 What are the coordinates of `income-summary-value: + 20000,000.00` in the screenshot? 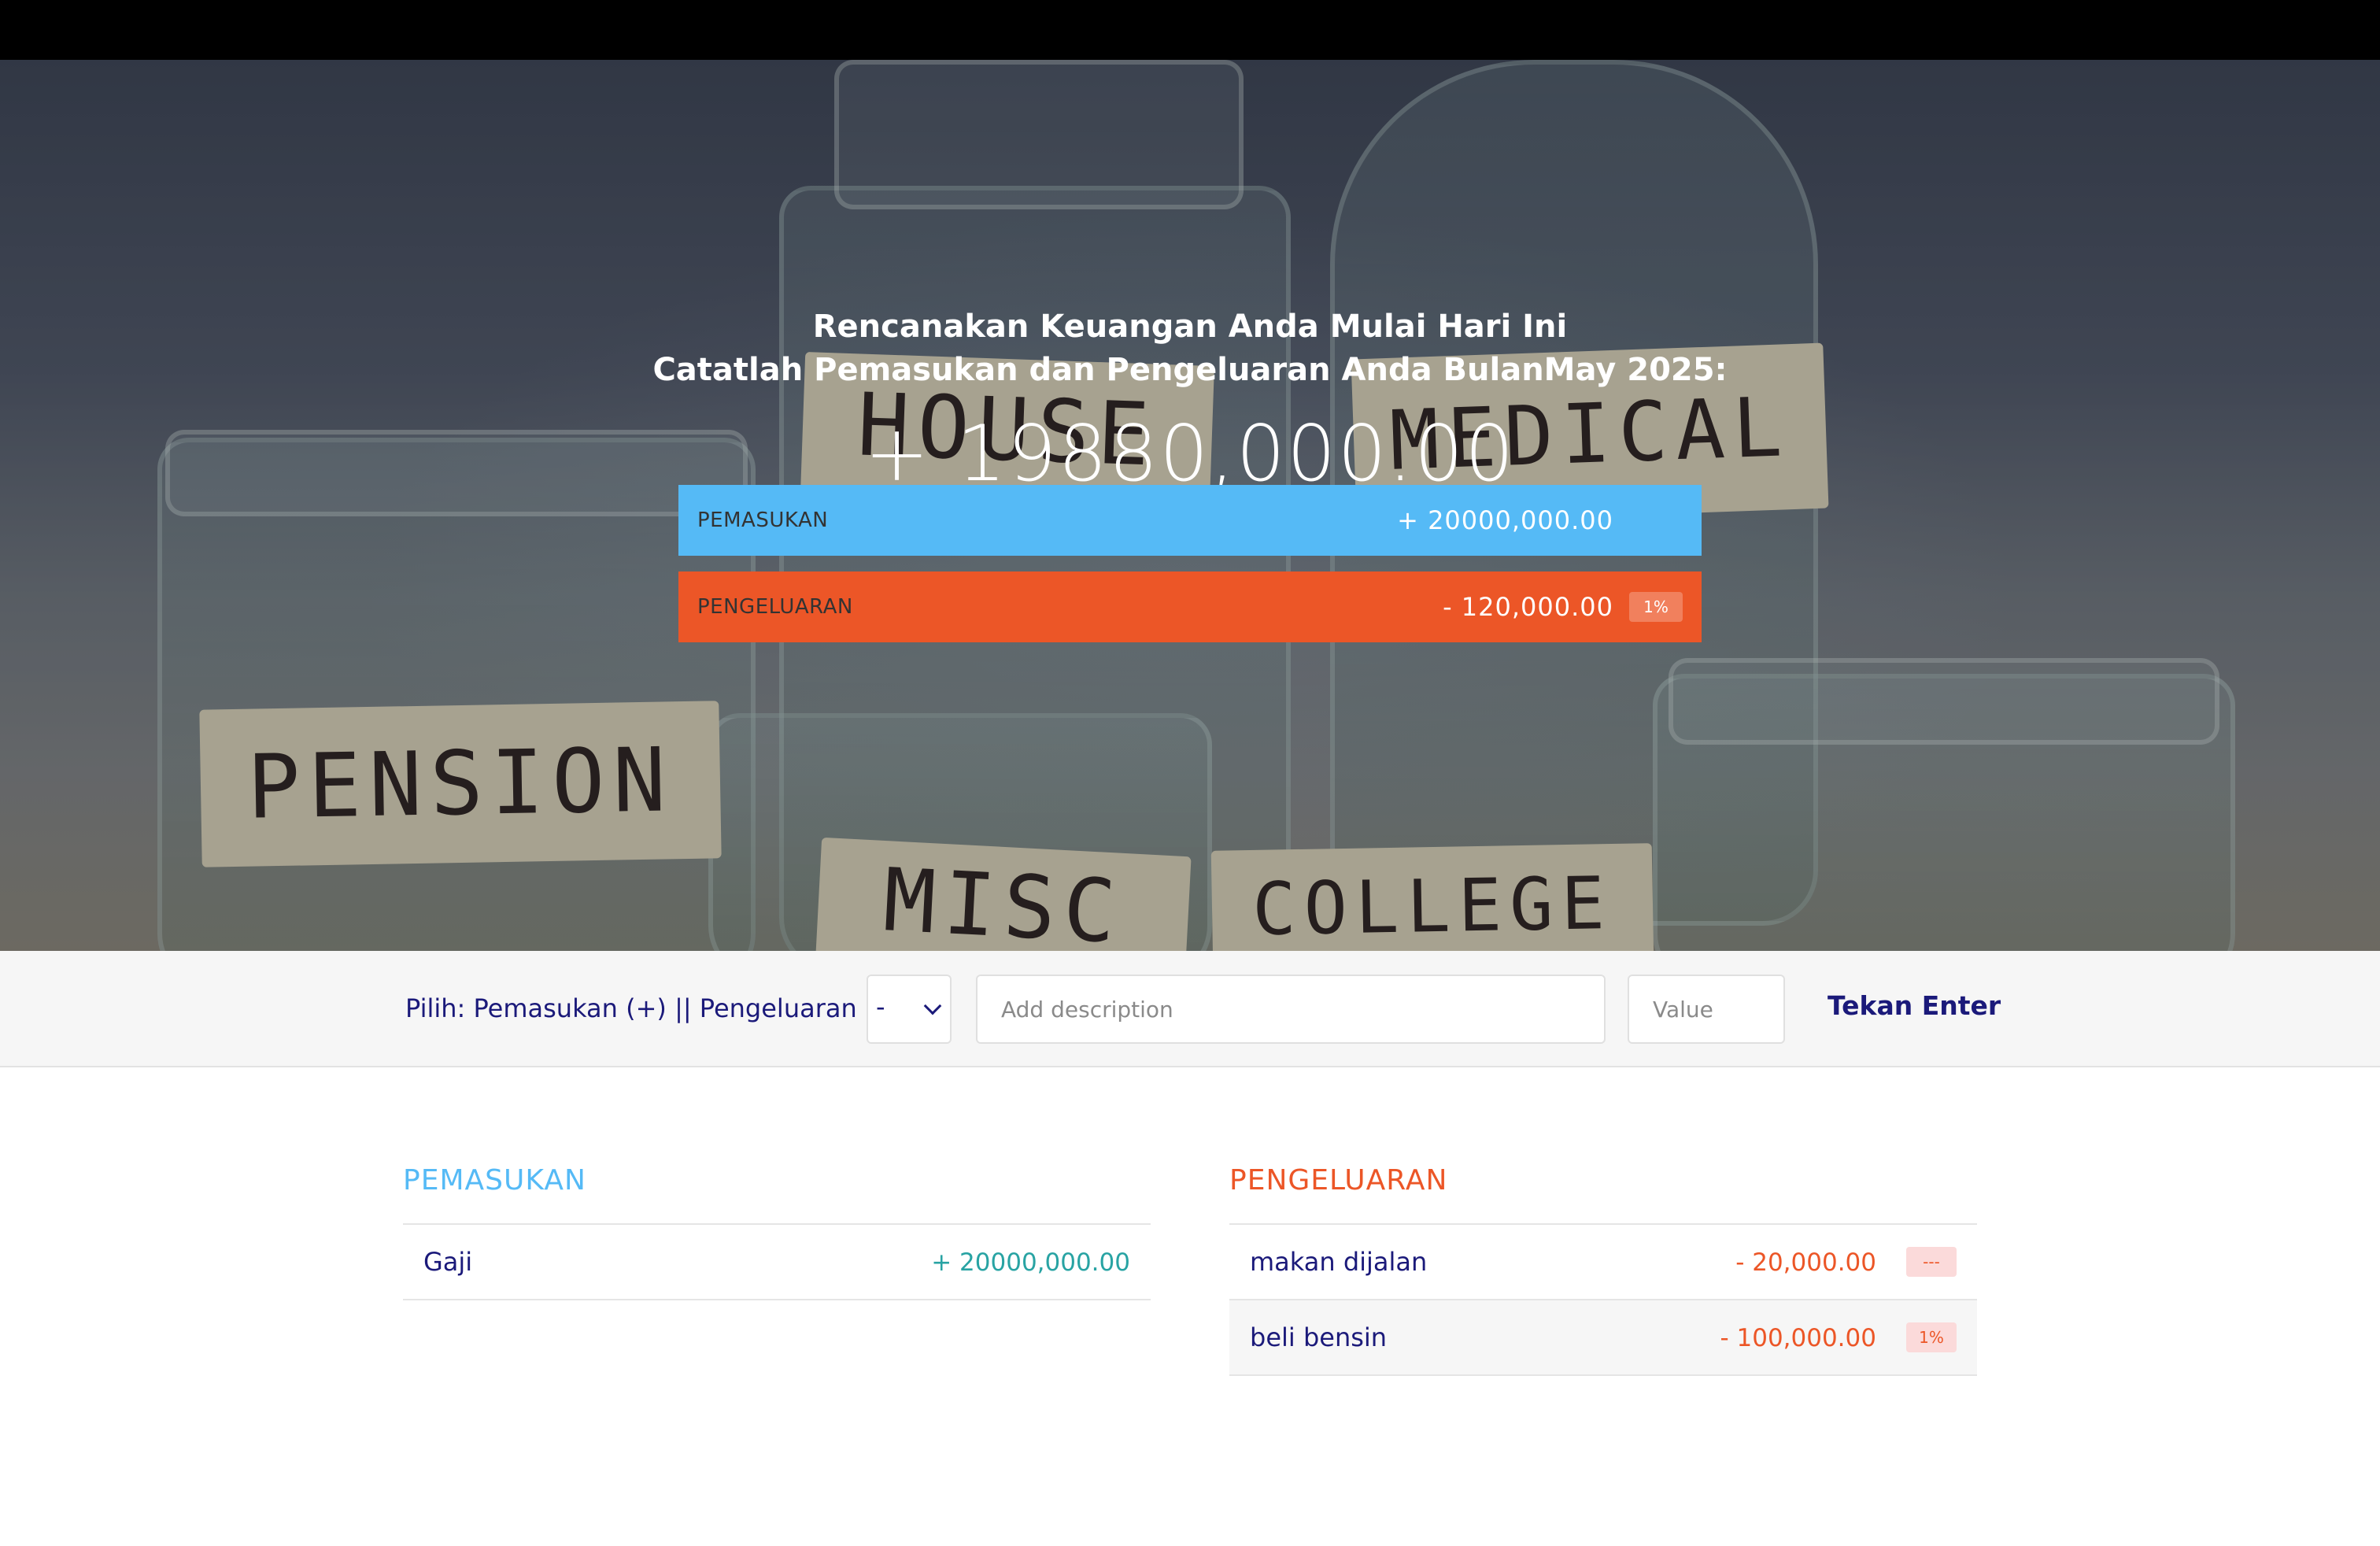 It's located at (1505, 520).